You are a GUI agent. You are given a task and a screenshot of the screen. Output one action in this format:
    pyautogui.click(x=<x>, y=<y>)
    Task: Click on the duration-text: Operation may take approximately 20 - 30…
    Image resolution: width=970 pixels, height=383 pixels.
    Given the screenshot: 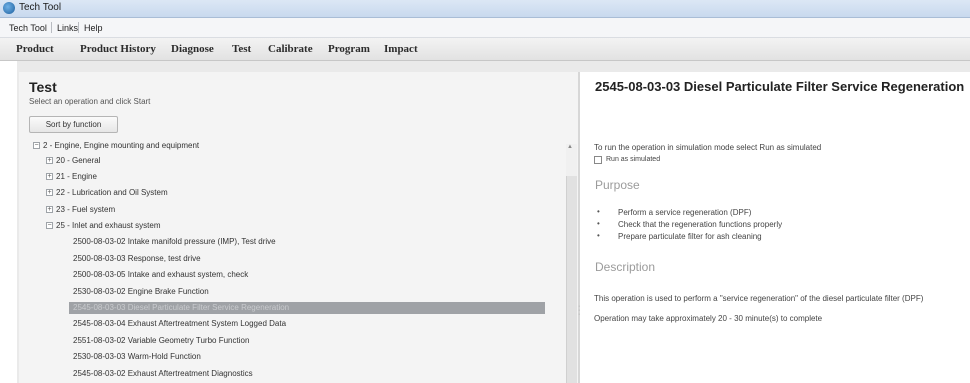 What is the action you would take?
    pyautogui.click(x=708, y=318)
    